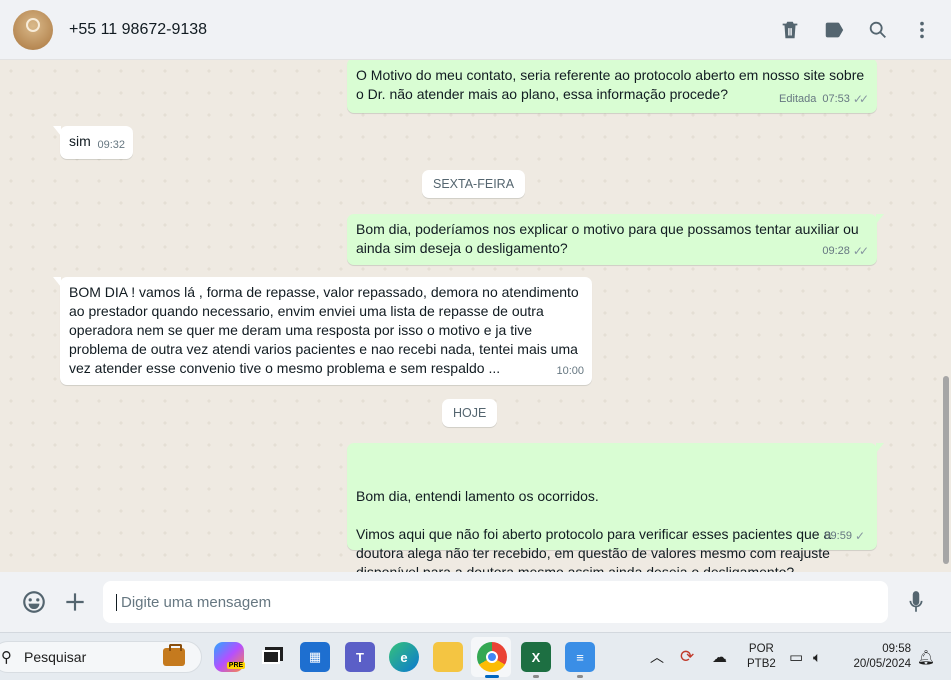 This screenshot has height=680, width=951. I want to click on message-incoming: sim 09:32, so click(93, 142).